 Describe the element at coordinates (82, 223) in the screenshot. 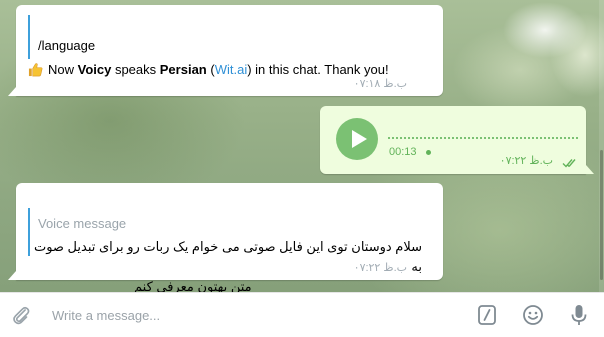

I see `reply-voice-label: Voice message` at that location.